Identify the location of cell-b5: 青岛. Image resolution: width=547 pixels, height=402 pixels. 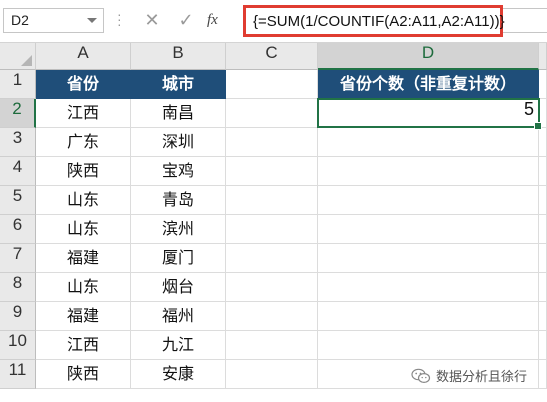
(178, 200).